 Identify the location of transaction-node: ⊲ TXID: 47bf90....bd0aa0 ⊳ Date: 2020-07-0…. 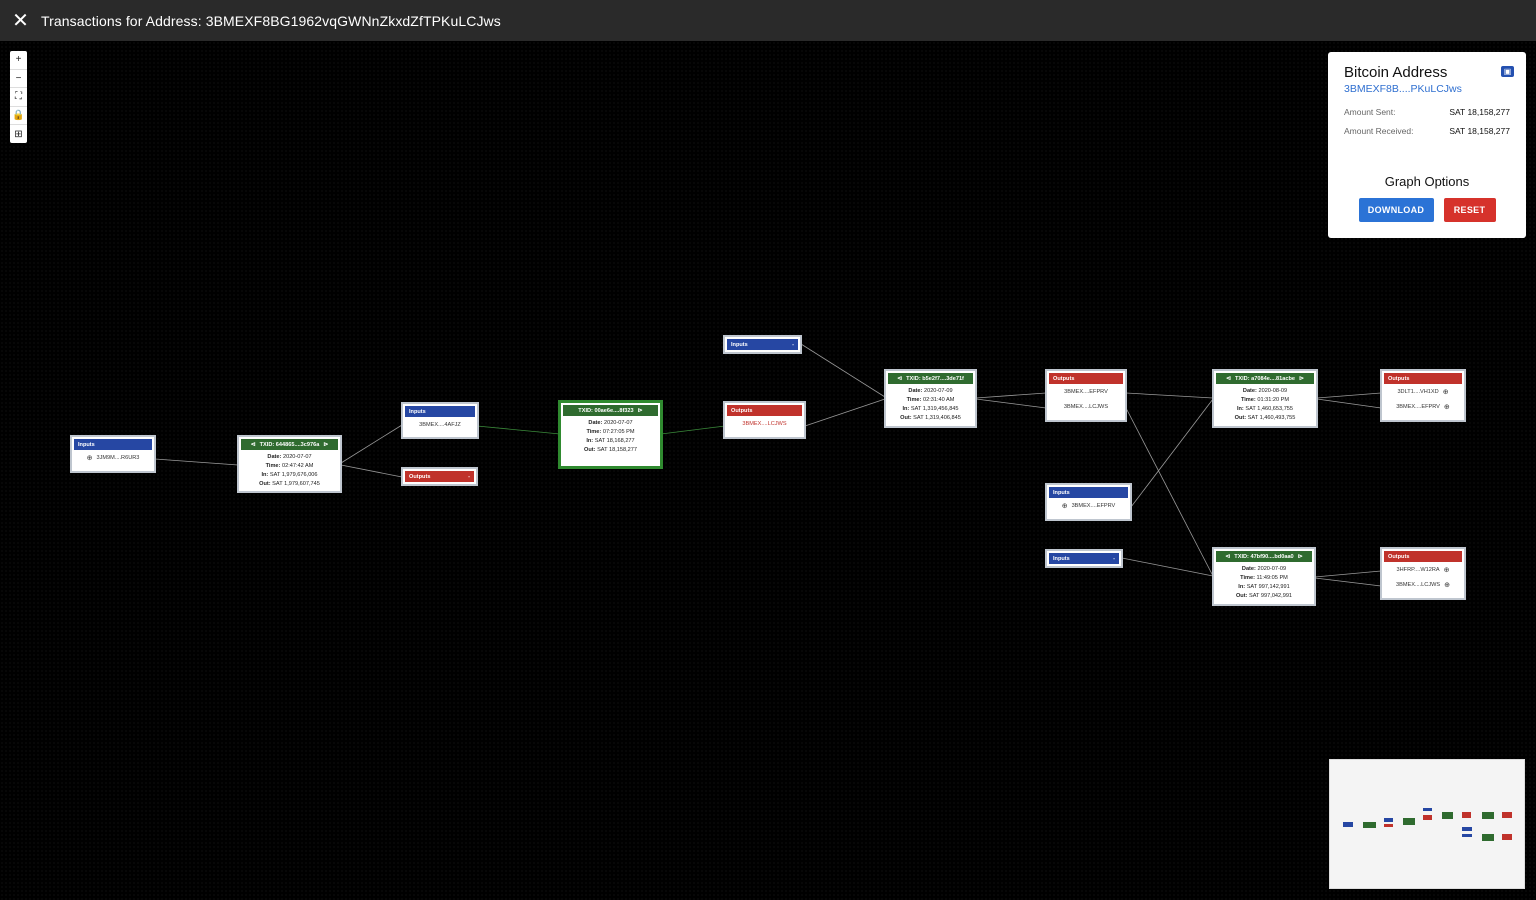
(1264, 576).